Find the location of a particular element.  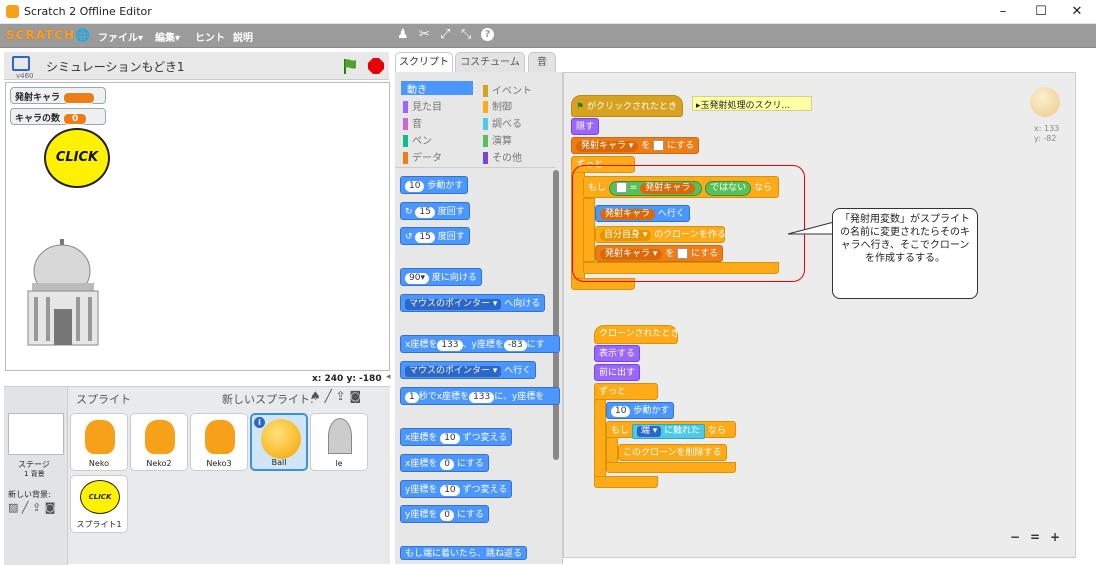

sprite-thumb-le: le is located at coordinates (339, 442).